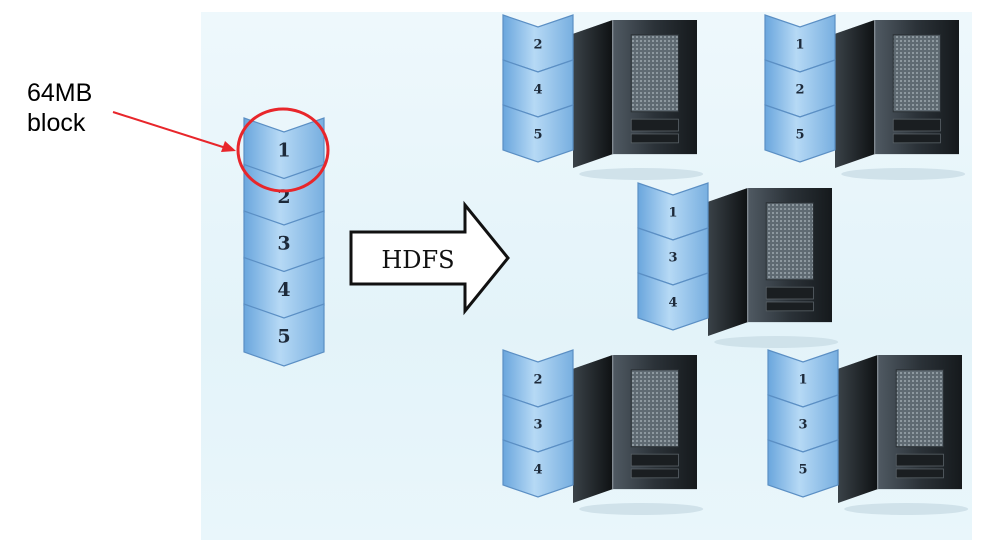 The height and width of the screenshot is (550, 982). I want to click on data-node-blocks: 2 3 4, so click(538, 423).